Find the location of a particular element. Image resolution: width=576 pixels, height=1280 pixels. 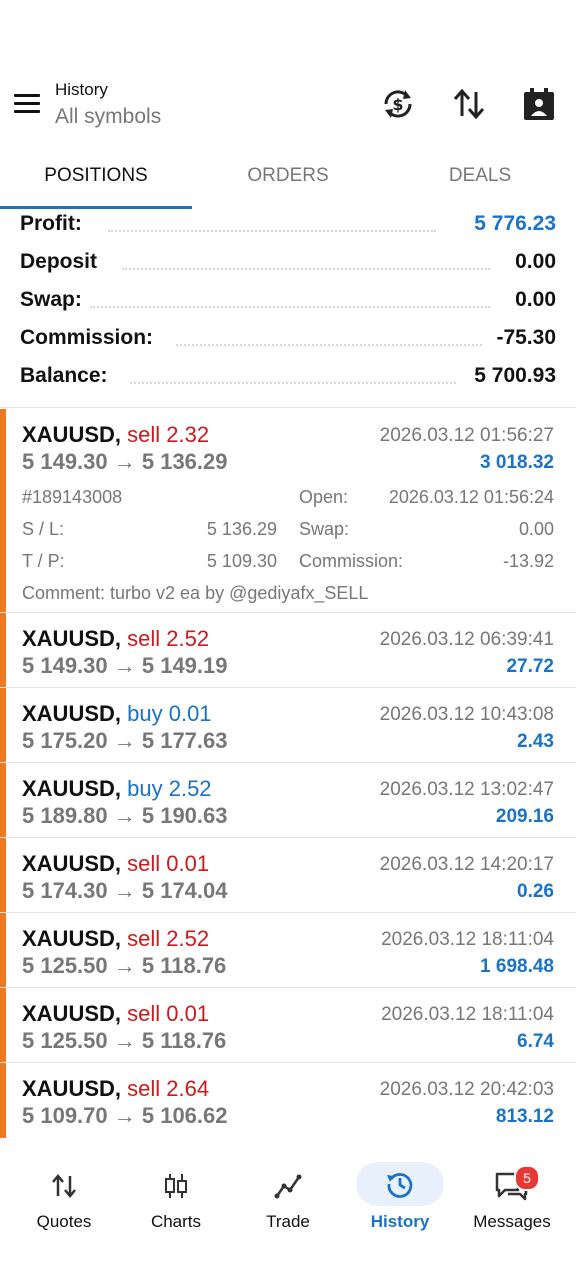

nav-trade: Trade is located at coordinates (288, 1200).